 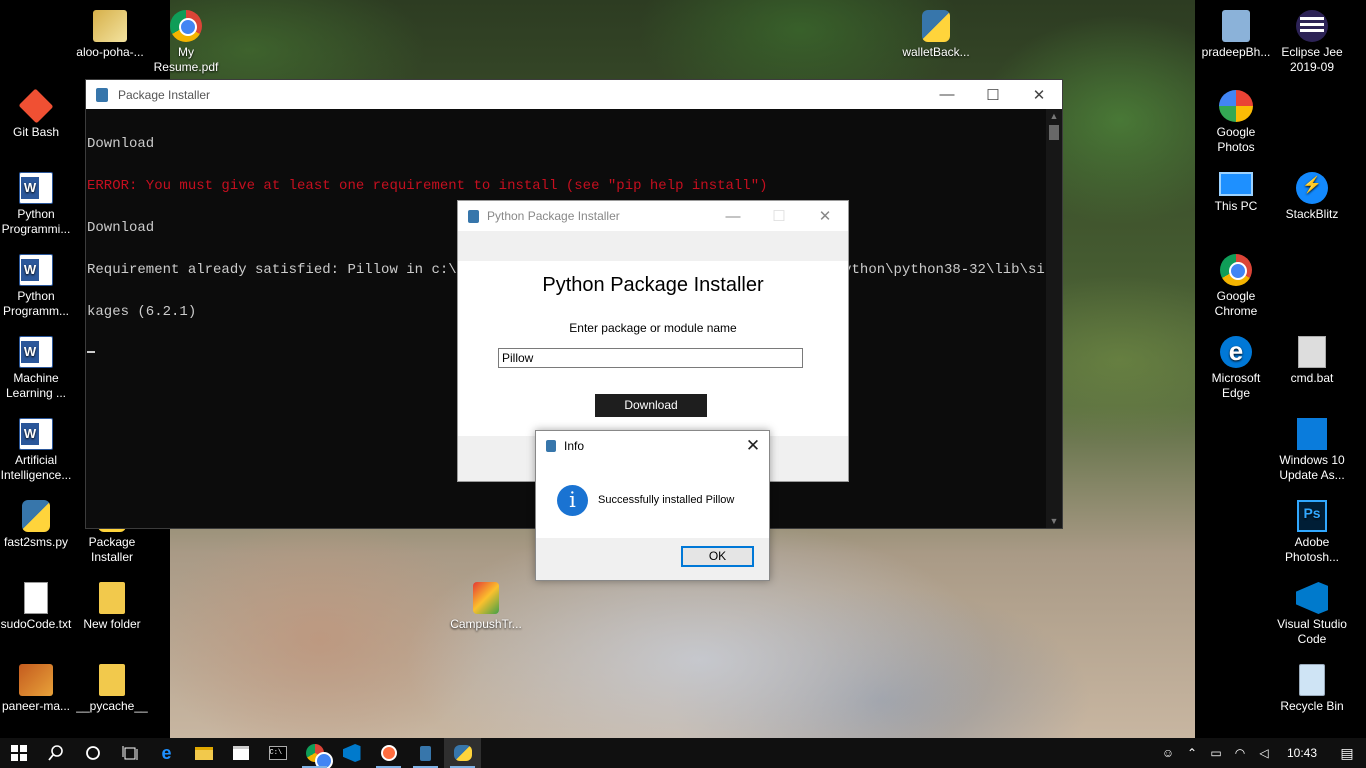 I want to click on console-minimize-button: —, so click(x=947, y=94).